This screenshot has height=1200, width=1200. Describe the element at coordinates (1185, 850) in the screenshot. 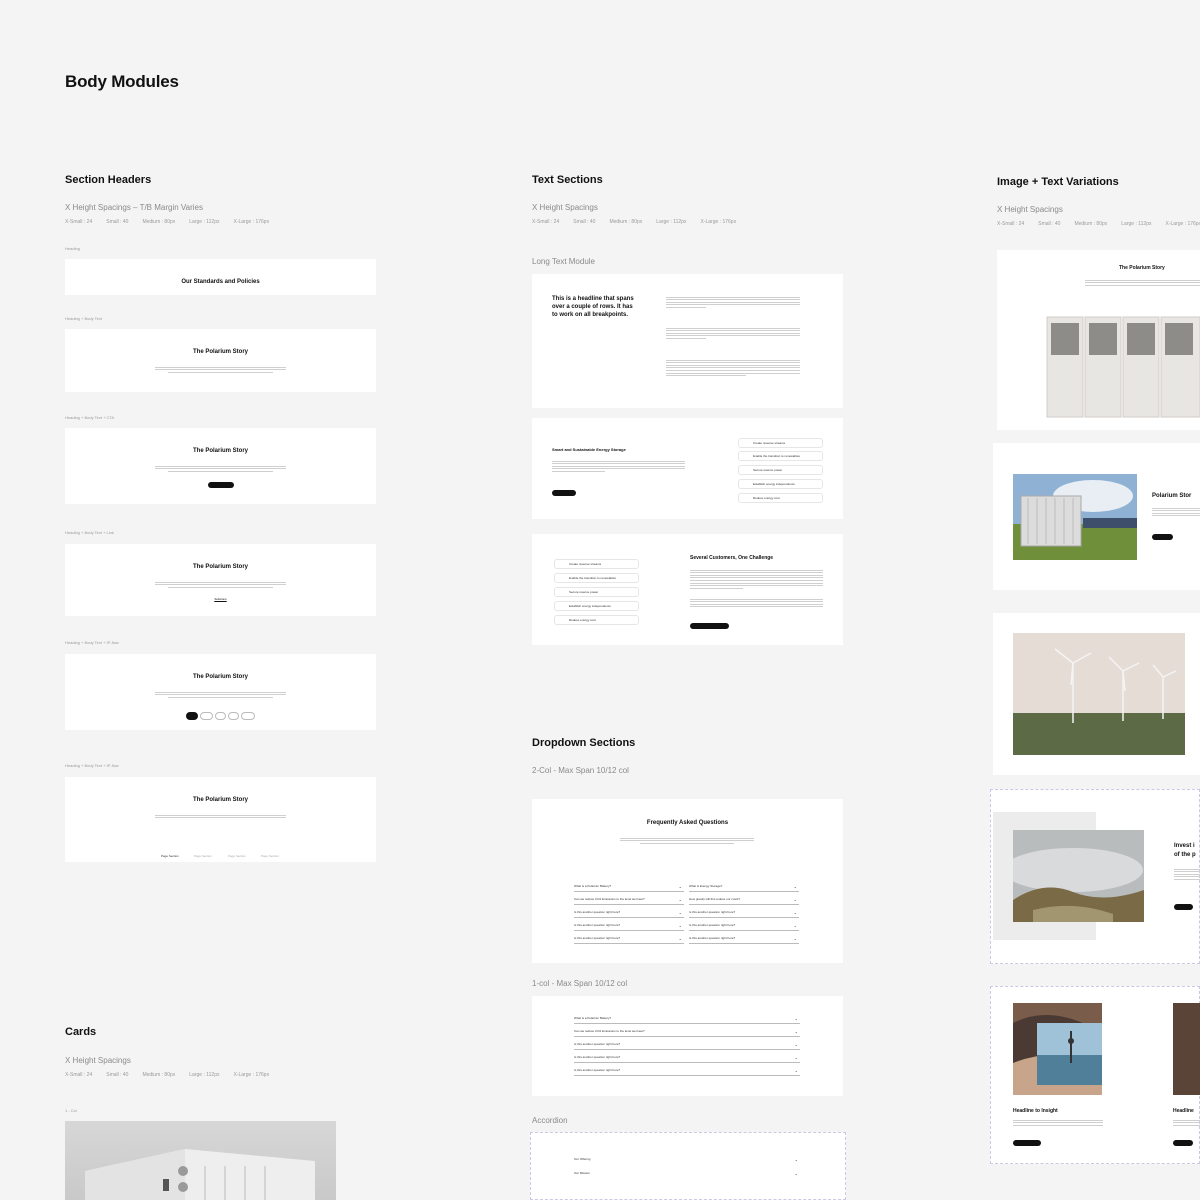

I see `invest-title: Invest i of the p` at that location.